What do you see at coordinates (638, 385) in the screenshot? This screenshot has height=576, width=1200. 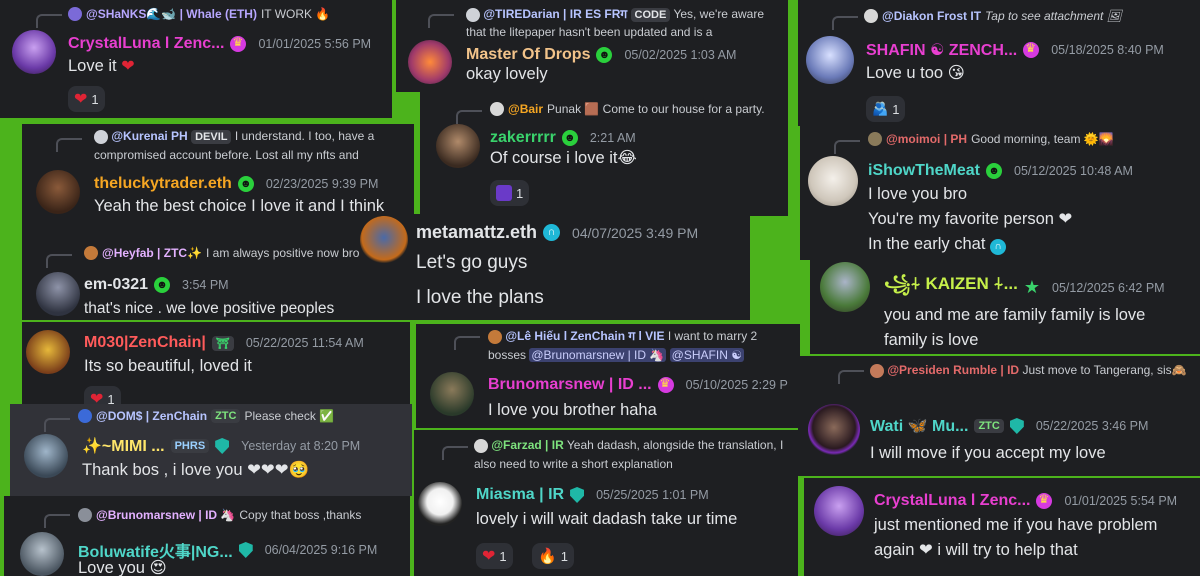 I see `message-author: Brunomarsnew | ID ... 05/10/2025 2:29 P` at bounding box center [638, 385].